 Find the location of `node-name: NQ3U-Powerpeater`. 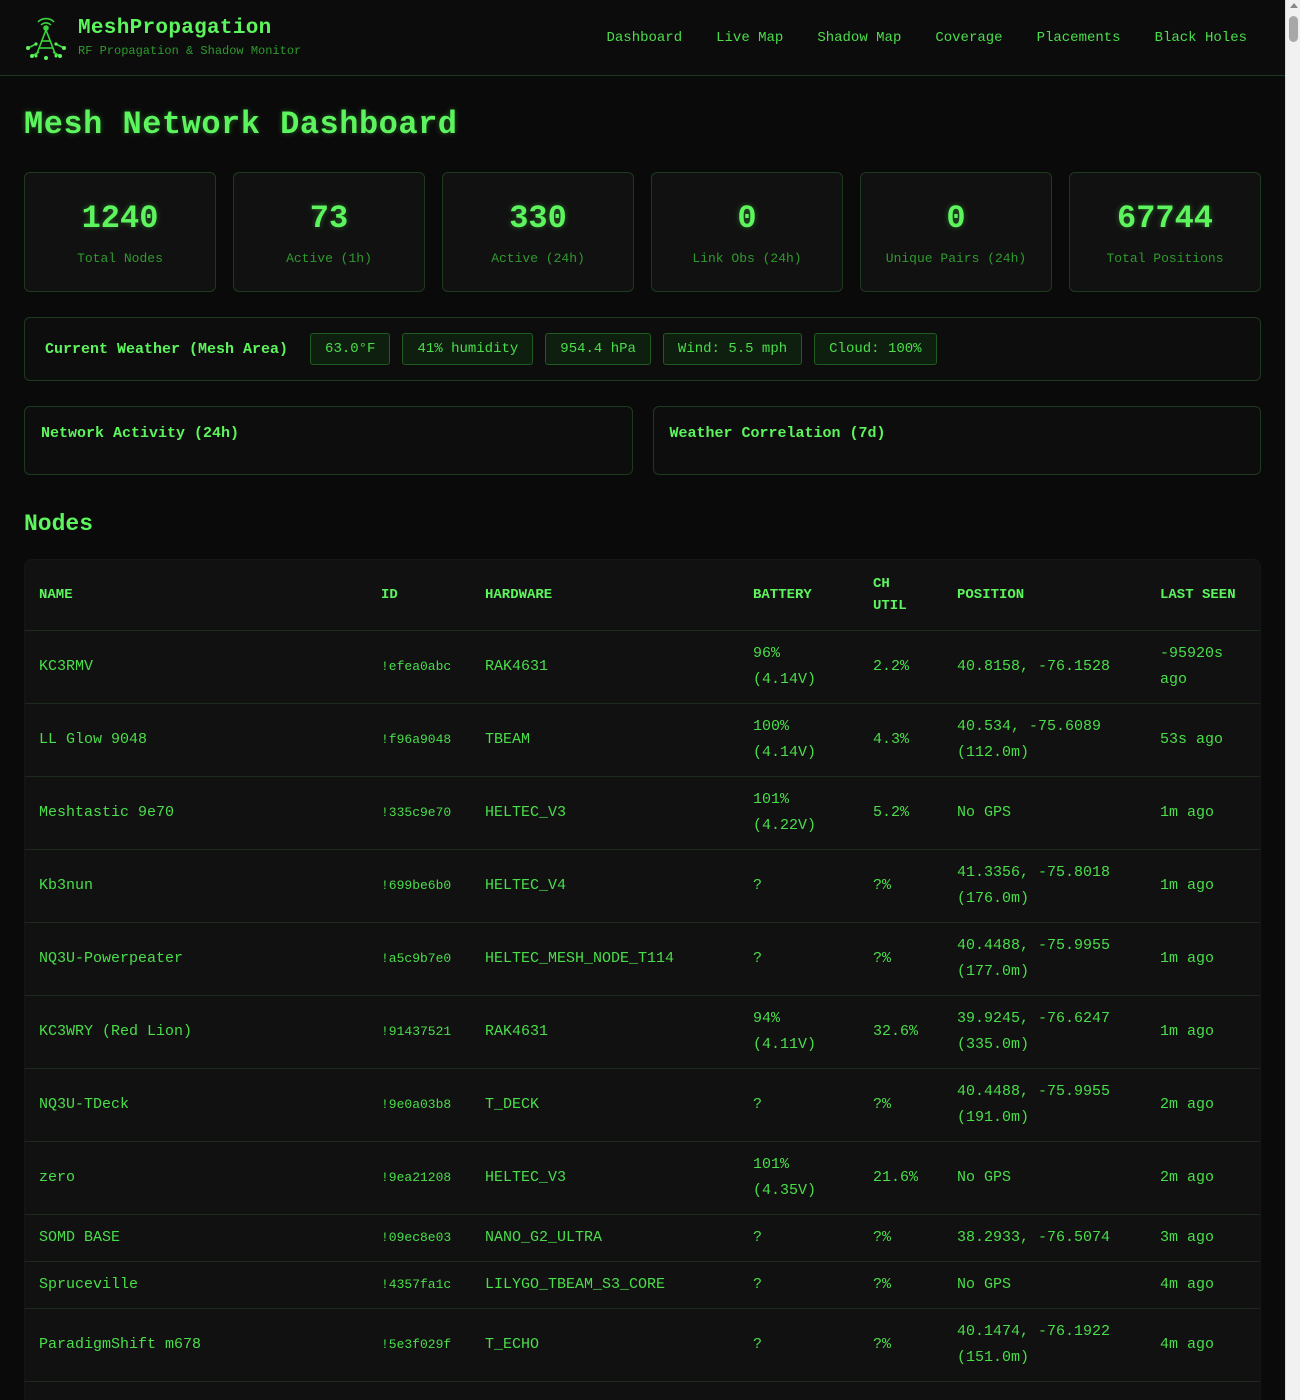

node-name: NQ3U-Powerpeater is located at coordinates (196, 959).